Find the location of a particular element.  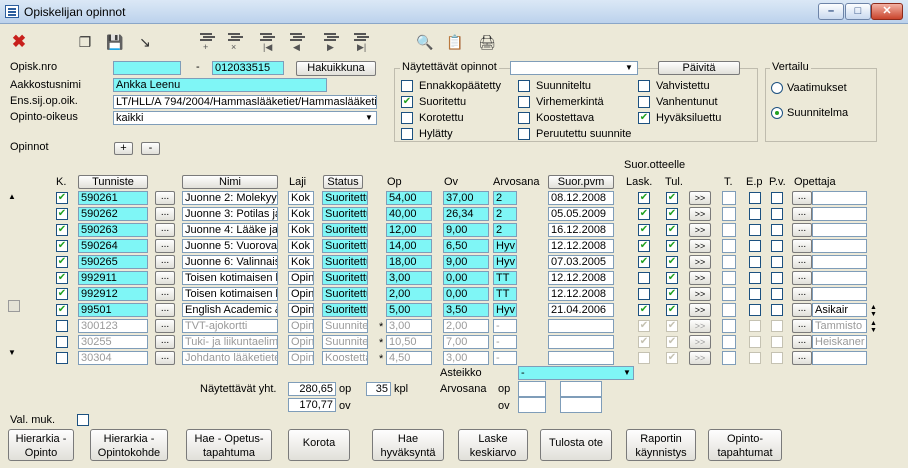

row-tunniste: 590261 is located at coordinates (113, 198).